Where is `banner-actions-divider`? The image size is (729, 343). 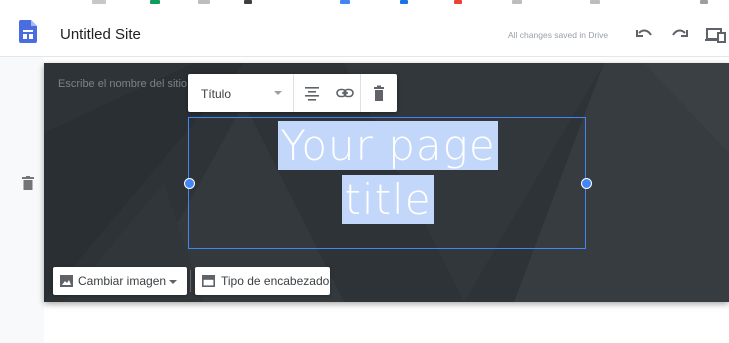
banner-actions-divider is located at coordinates (190, 281).